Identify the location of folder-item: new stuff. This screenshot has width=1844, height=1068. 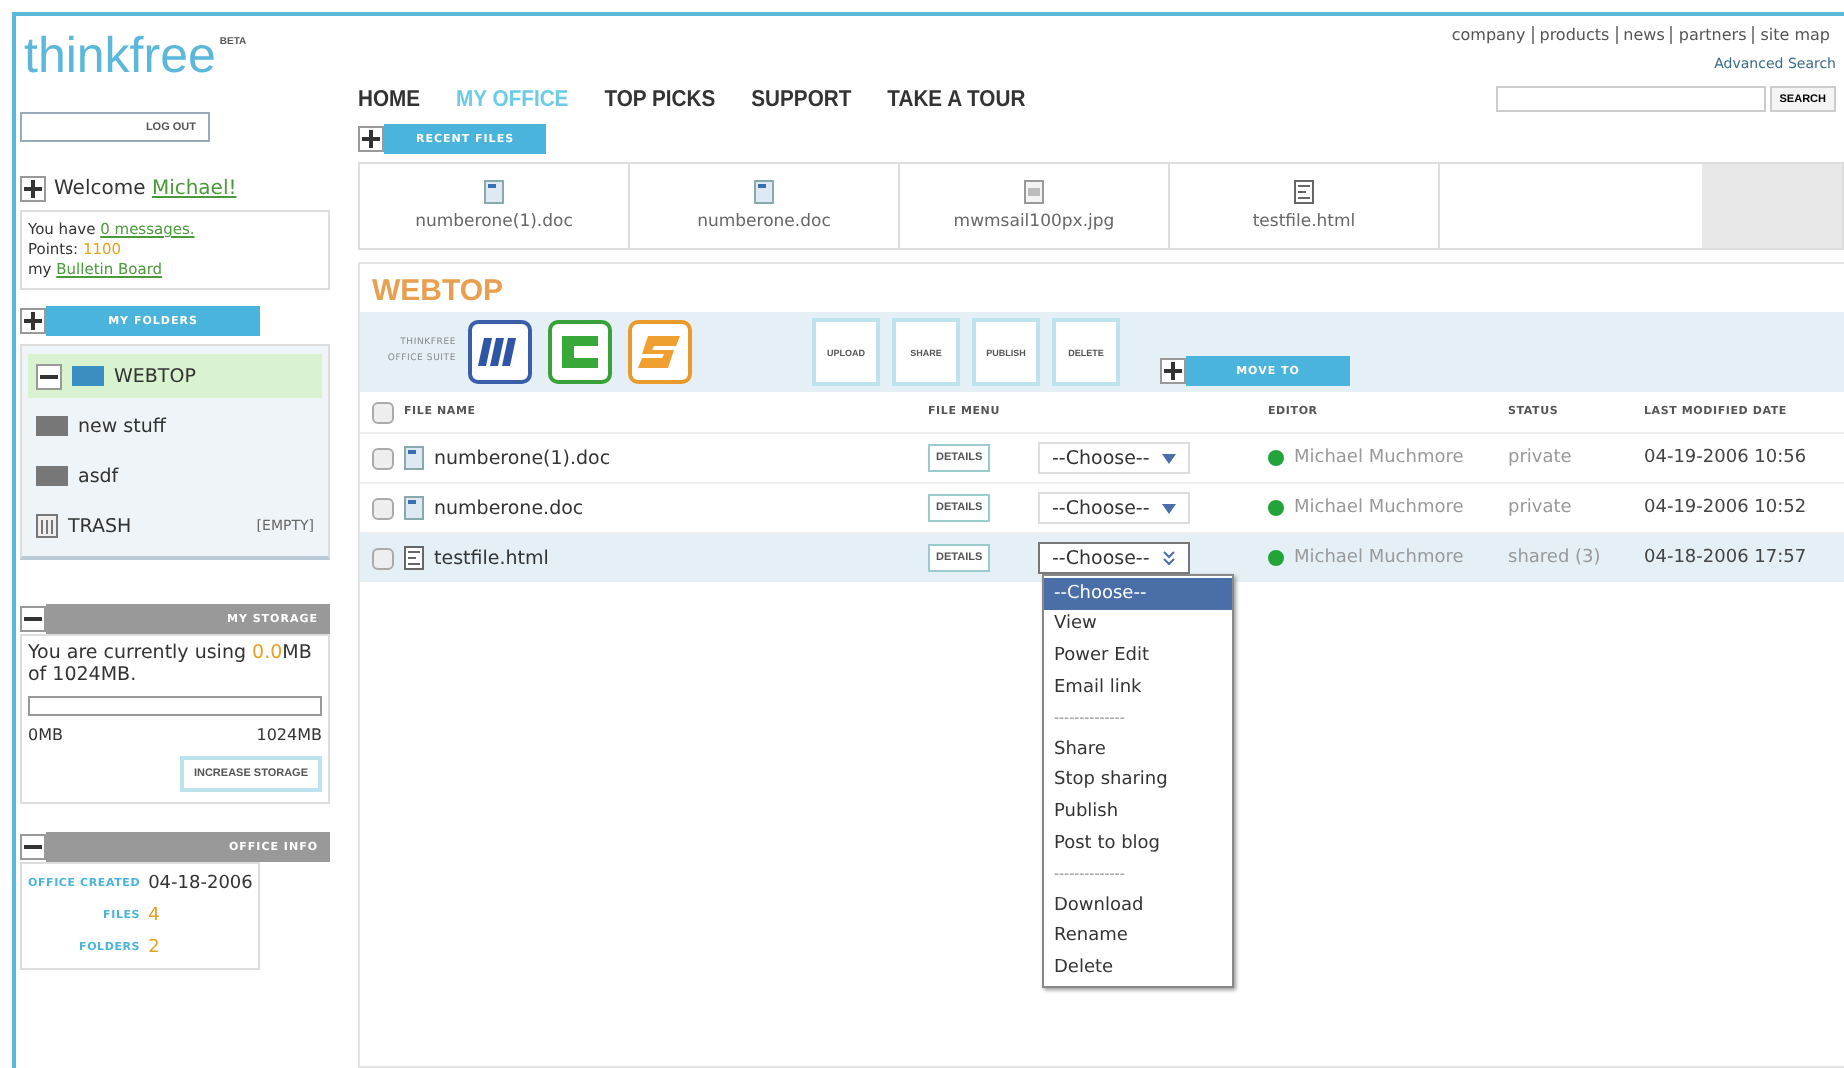
(175, 426).